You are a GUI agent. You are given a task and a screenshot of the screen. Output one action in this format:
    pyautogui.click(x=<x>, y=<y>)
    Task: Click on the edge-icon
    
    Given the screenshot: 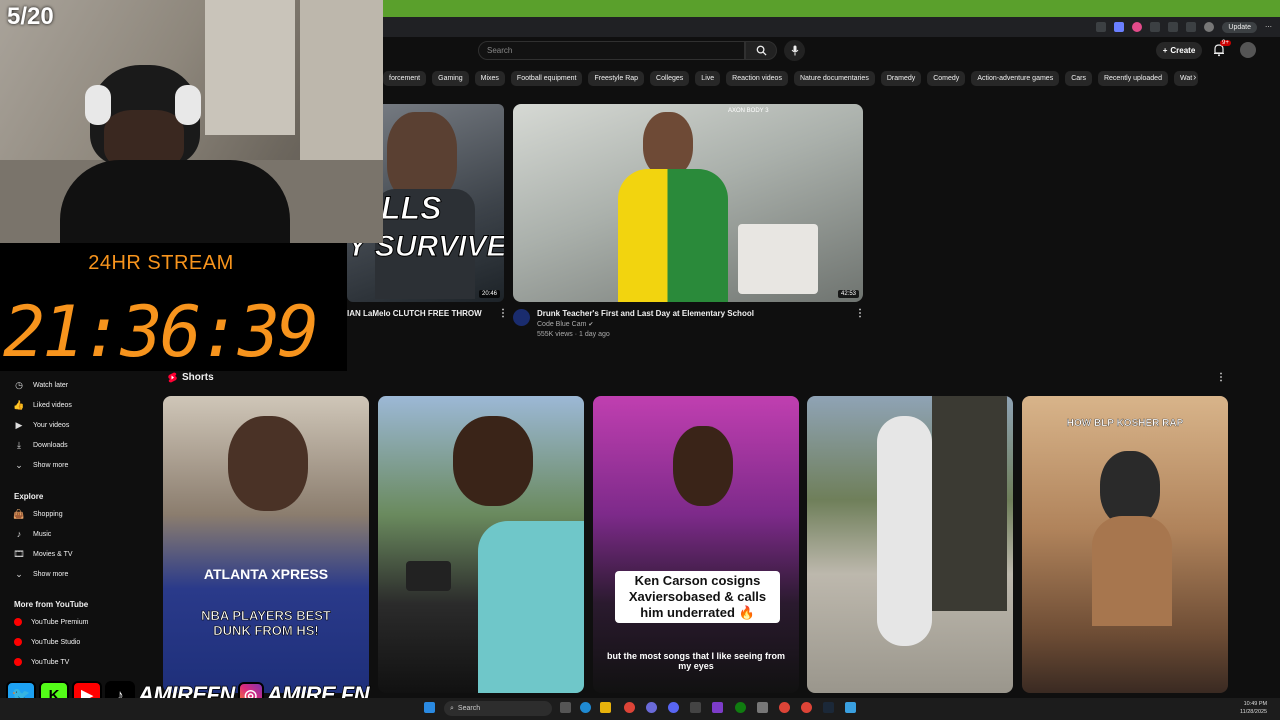 What is the action you would take?
    pyautogui.click(x=585, y=707)
    